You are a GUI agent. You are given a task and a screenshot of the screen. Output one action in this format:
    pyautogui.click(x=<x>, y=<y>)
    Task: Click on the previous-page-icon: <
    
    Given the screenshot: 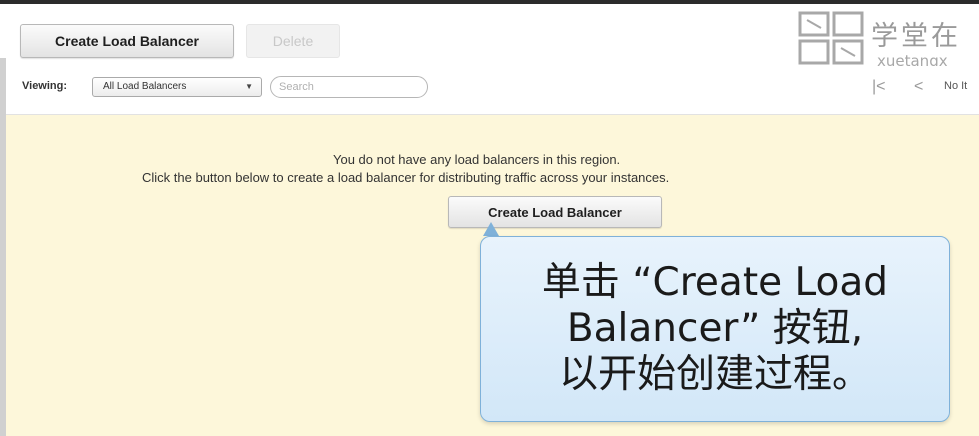 What is the action you would take?
    pyautogui.click(x=918, y=87)
    